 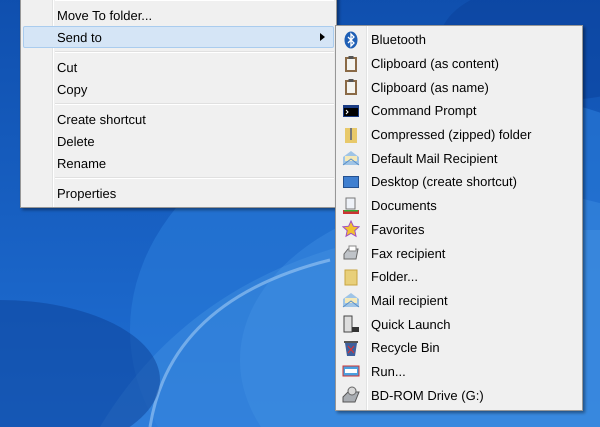 I want to click on menu-item: Copy, so click(x=178, y=89).